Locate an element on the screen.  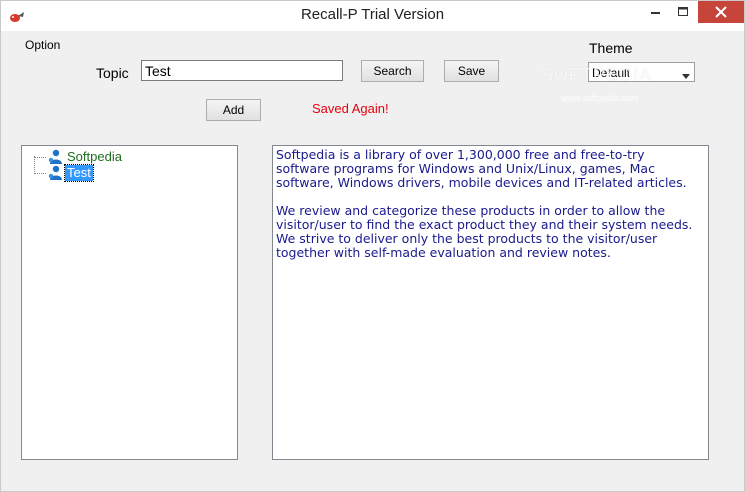
title-bar: Recall-P Trial Version is located at coordinates (372, 16).